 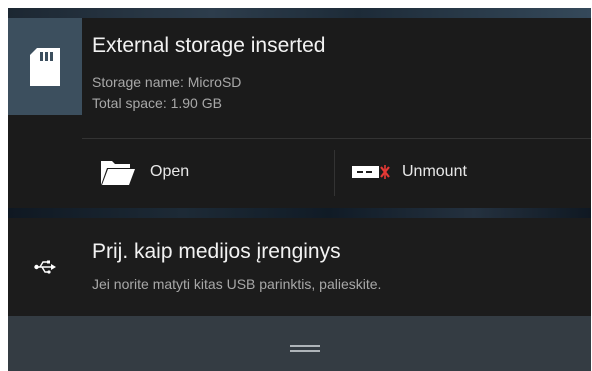 What do you see at coordinates (299, 213) in the screenshot?
I see `wallpaper-gap` at bounding box center [299, 213].